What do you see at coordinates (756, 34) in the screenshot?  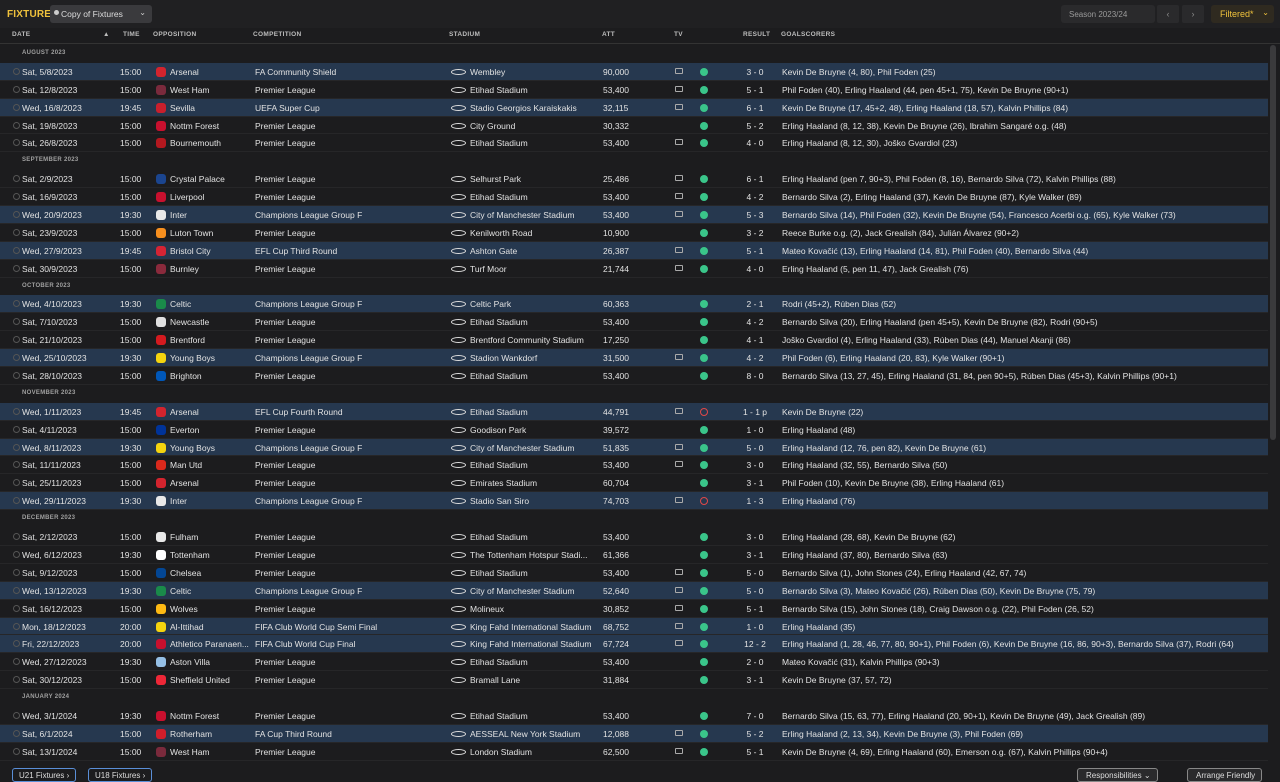 I see `col-result: RESULT` at bounding box center [756, 34].